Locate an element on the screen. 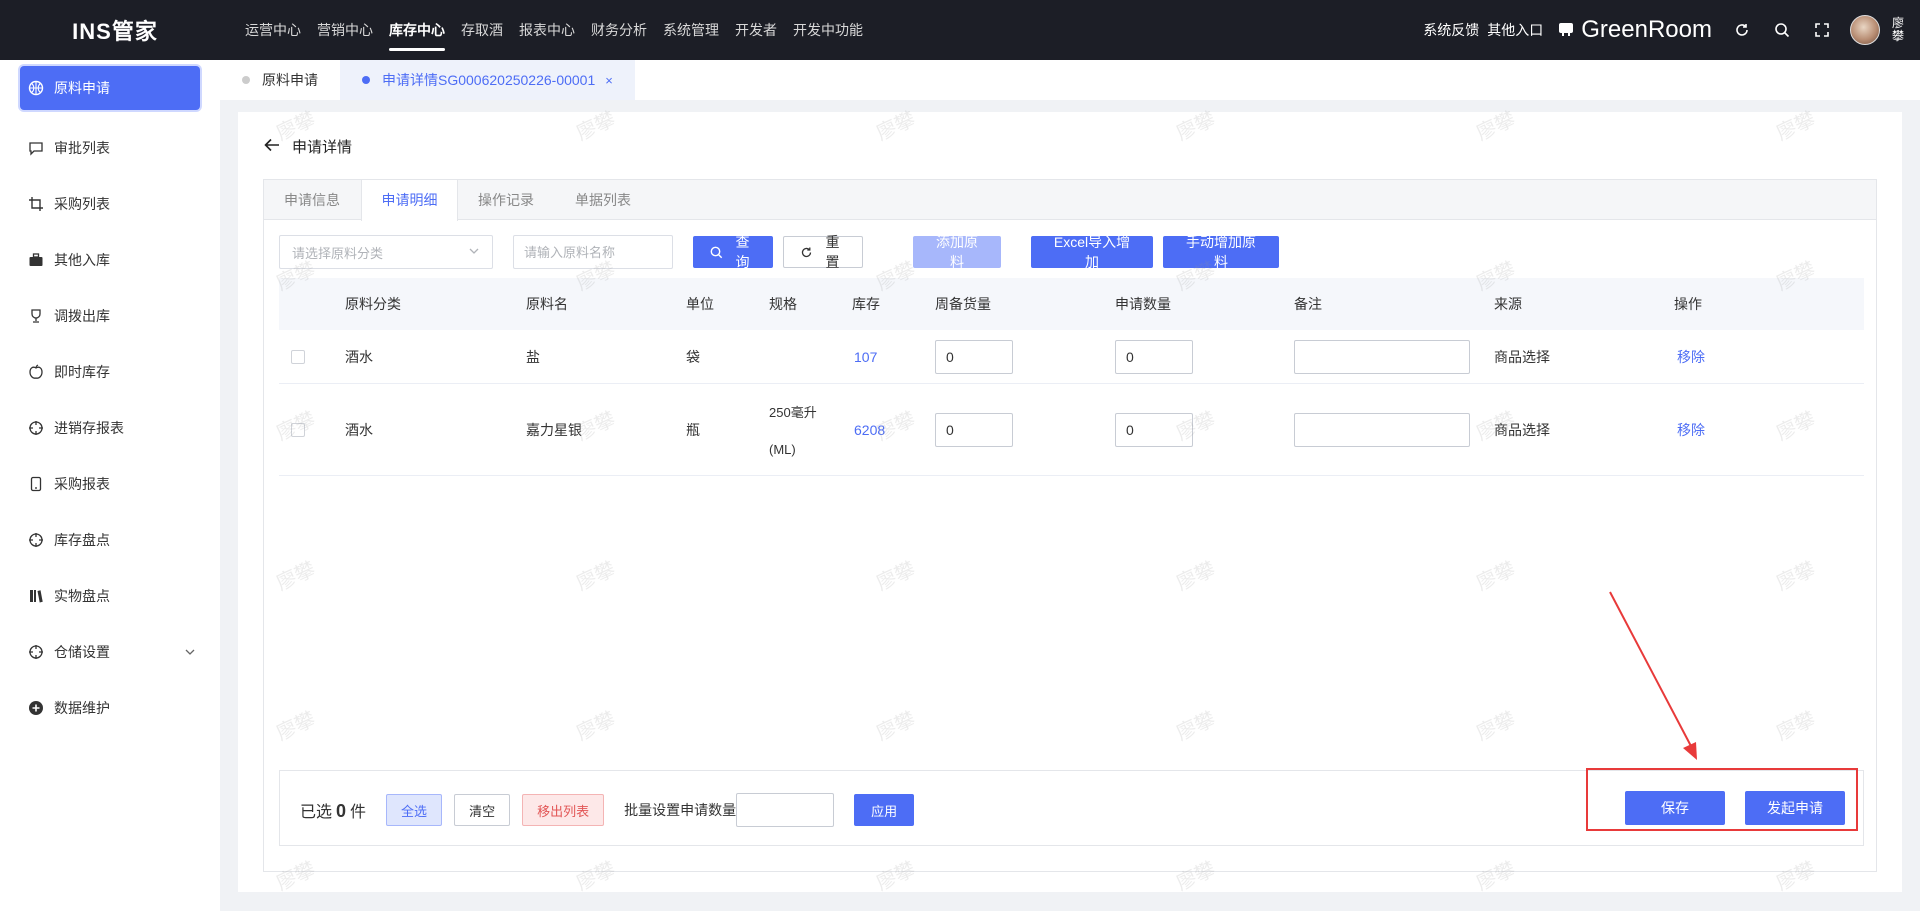 The width and height of the screenshot is (1920, 911). store-switcher: GreenRoom is located at coordinates (1639, 30).